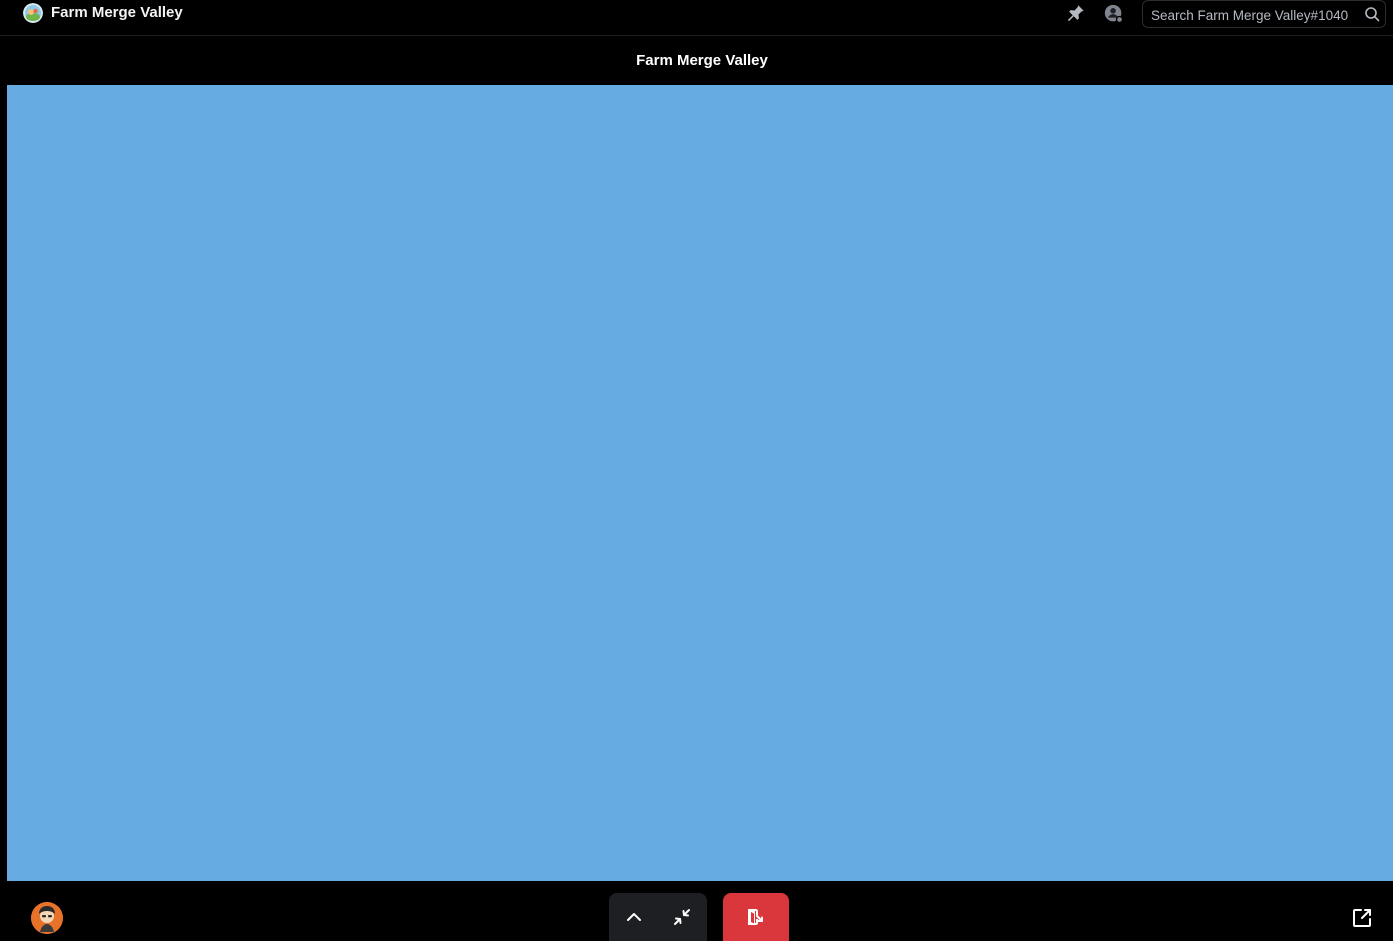 This screenshot has width=1393, height=941. I want to click on activity-title: Farm Merge Valley, so click(702, 60).